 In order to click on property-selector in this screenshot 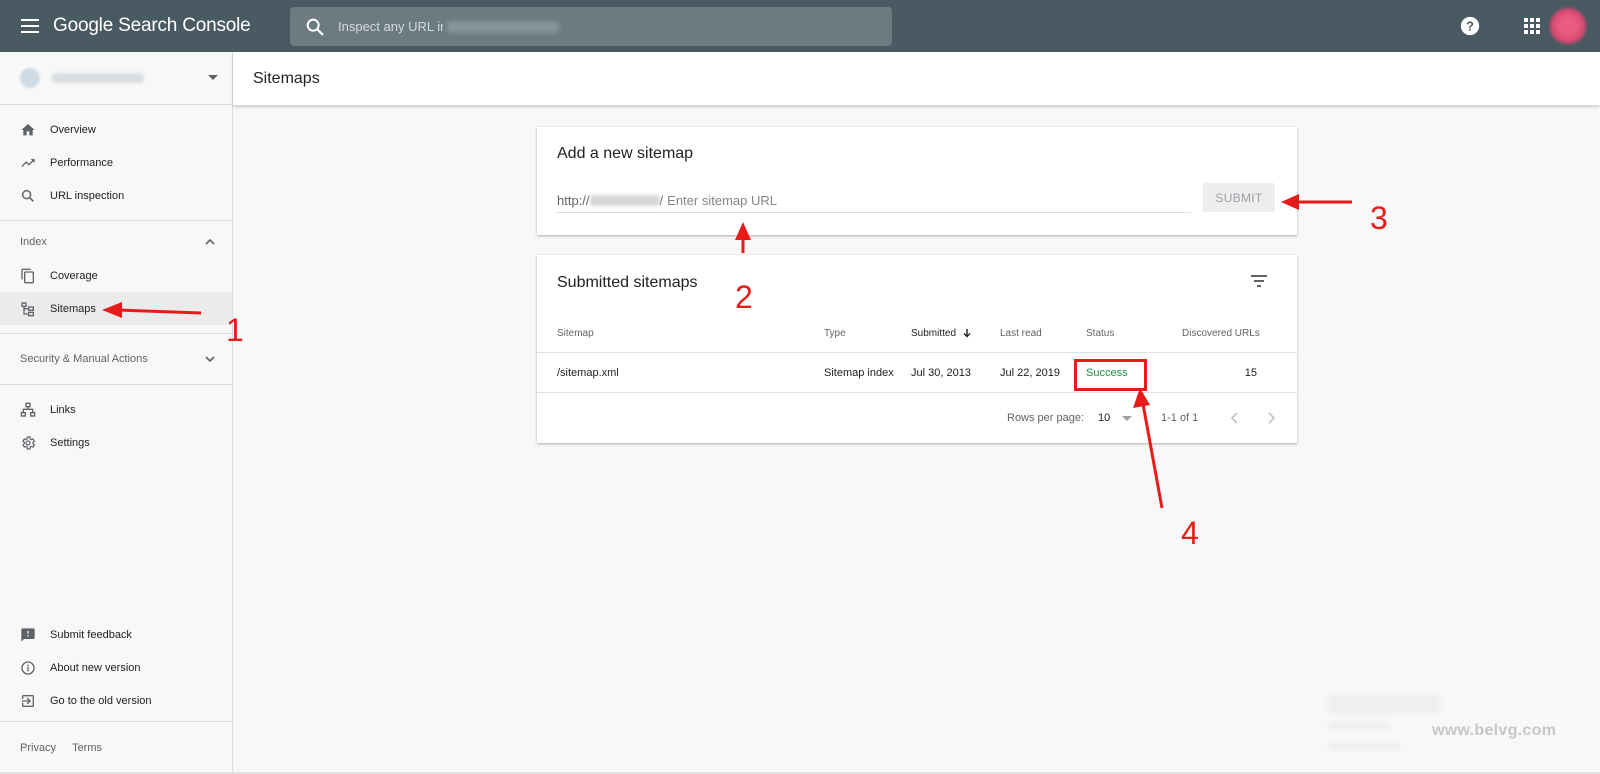, I will do `click(116, 78)`.